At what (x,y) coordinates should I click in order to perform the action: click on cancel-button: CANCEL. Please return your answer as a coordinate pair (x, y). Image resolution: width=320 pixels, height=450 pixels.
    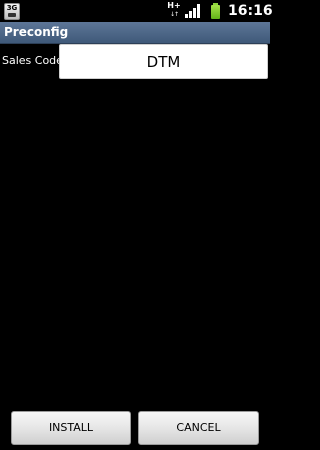
    Looking at the image, I should click on (198, 428).